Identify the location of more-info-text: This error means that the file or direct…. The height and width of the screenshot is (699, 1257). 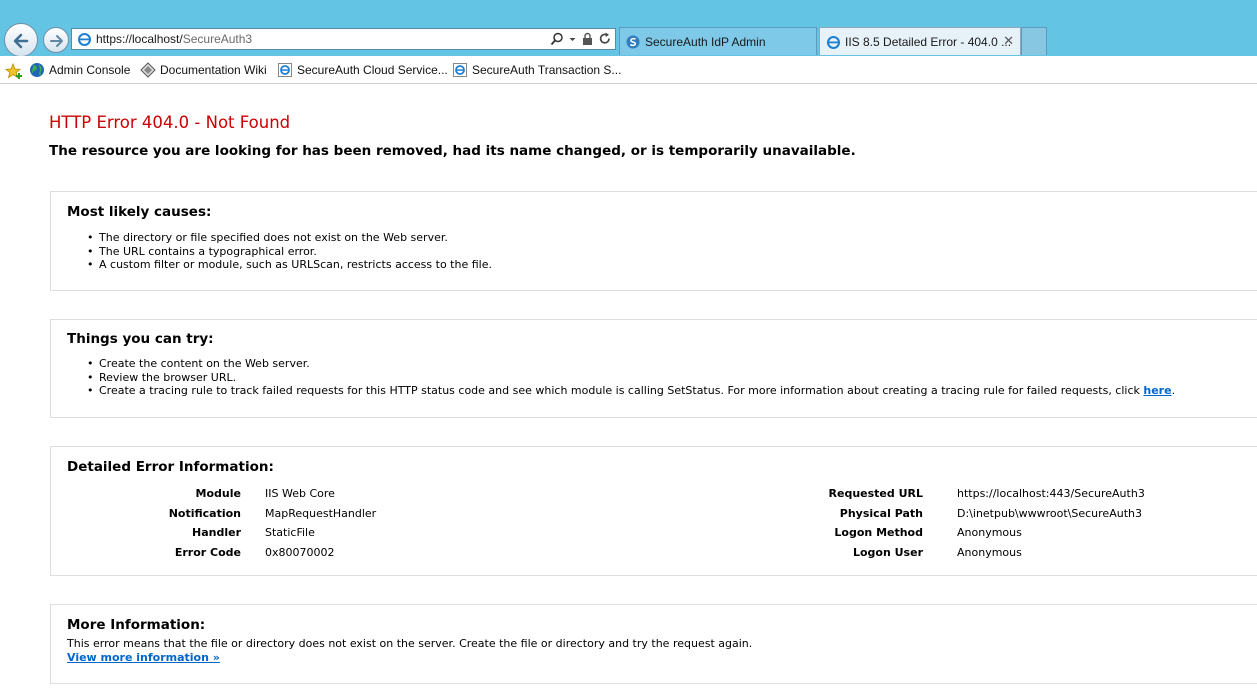
(410, 643).